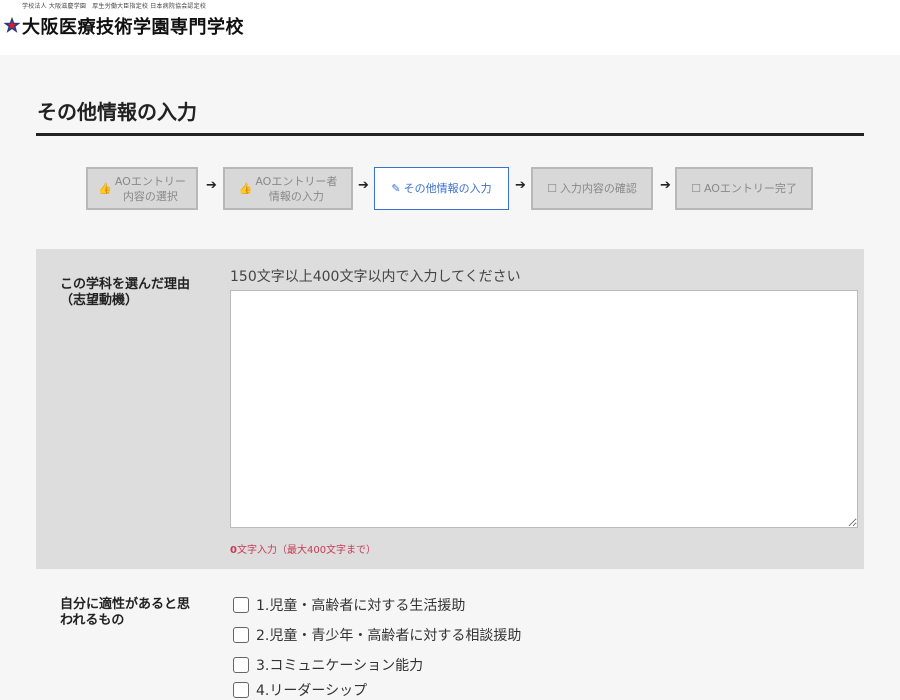 Image resolution: width=900 pixels, height=700 pixels. I want to click on step-label: その他情報の入力, so click(447, 188).